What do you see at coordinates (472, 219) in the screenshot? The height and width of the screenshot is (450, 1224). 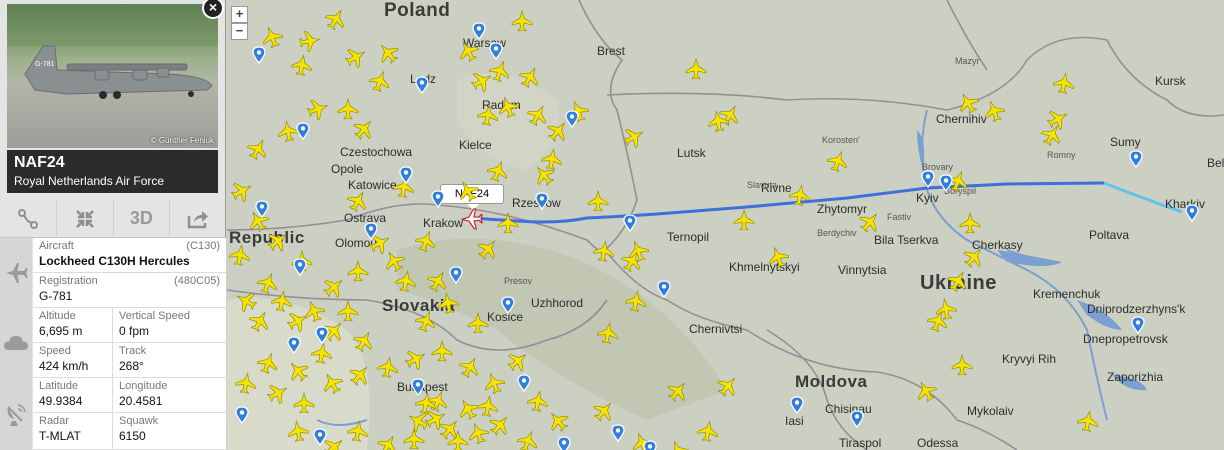 I see `selected-aircraft-marker` at bounding box center [472, 219].